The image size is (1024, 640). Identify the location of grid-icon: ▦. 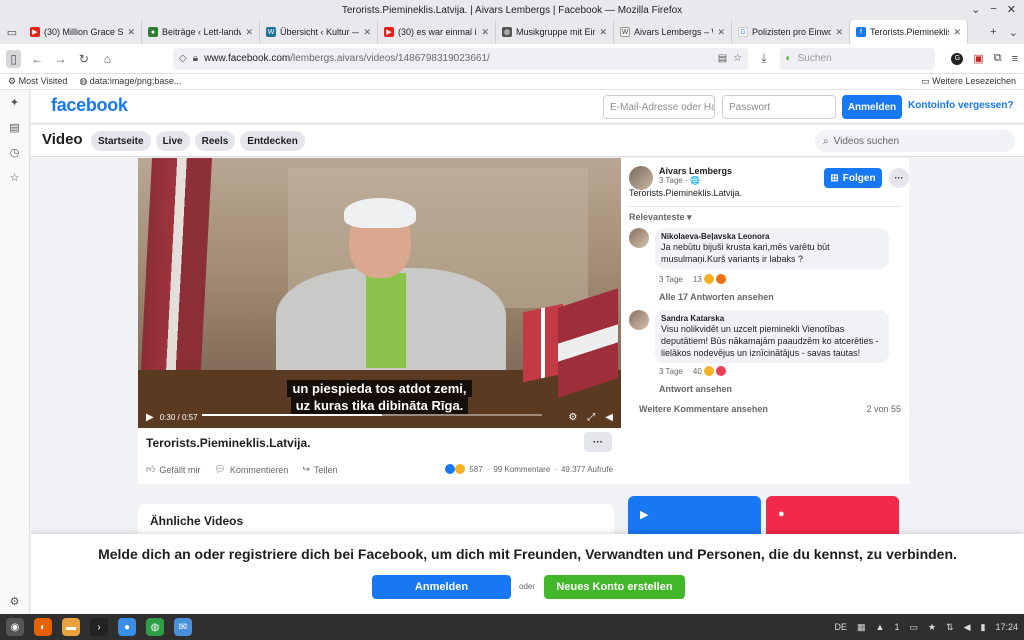
(861, 627).